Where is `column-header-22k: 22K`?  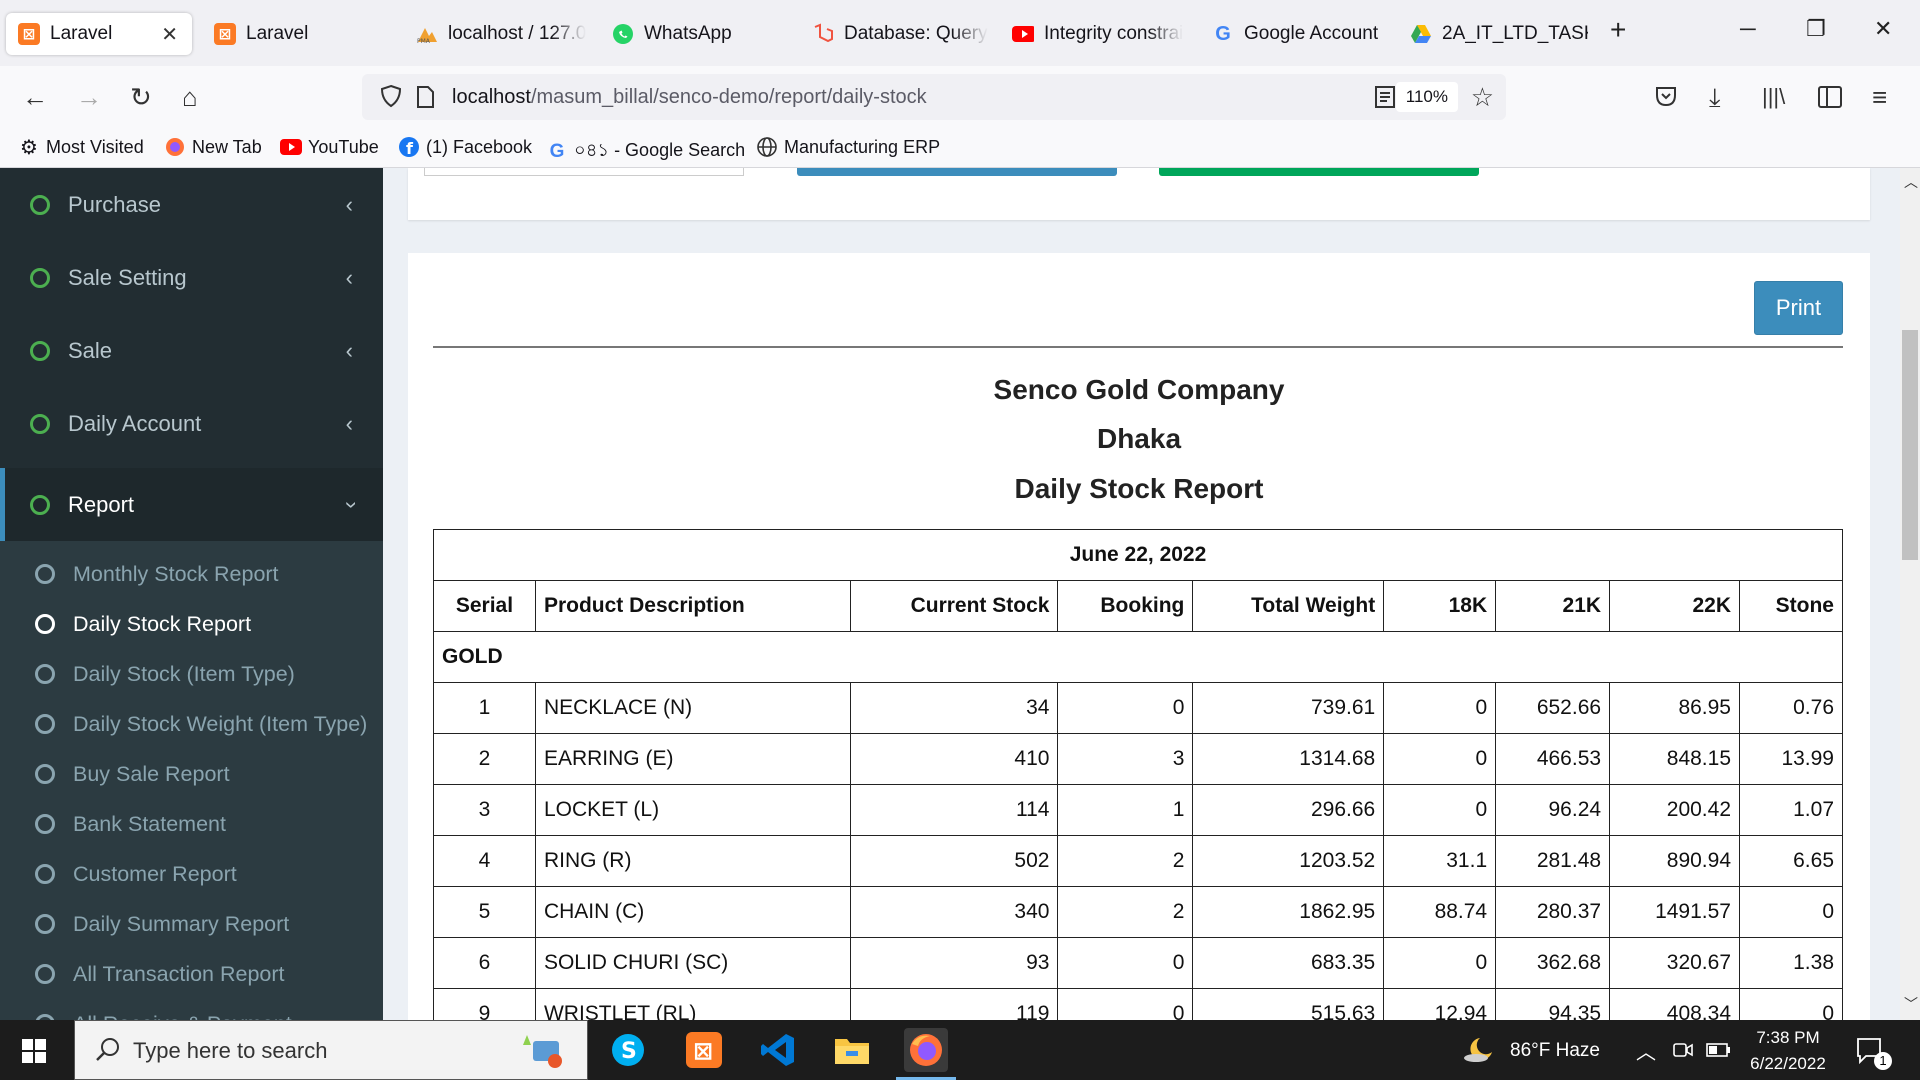 column-header-22k: 22K is located at coordinates (1674, 606).